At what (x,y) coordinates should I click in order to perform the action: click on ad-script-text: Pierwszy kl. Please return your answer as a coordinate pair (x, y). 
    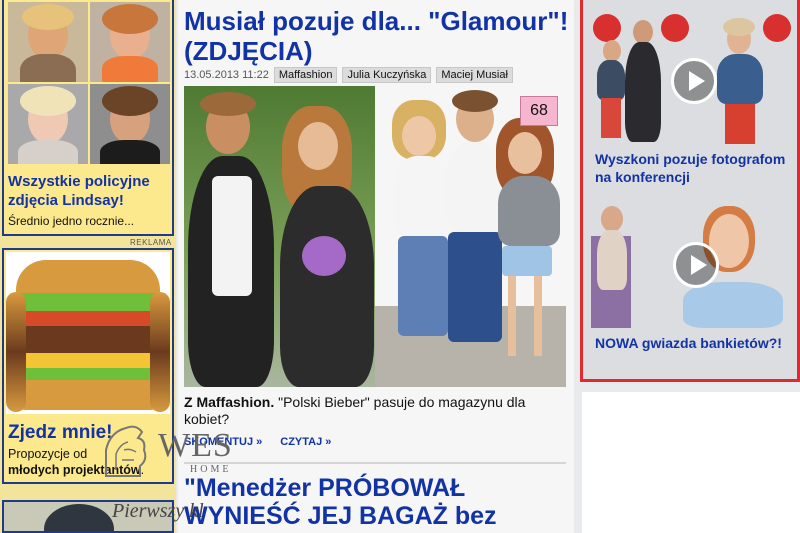
    Looking at the image, I should click on (158, 511).